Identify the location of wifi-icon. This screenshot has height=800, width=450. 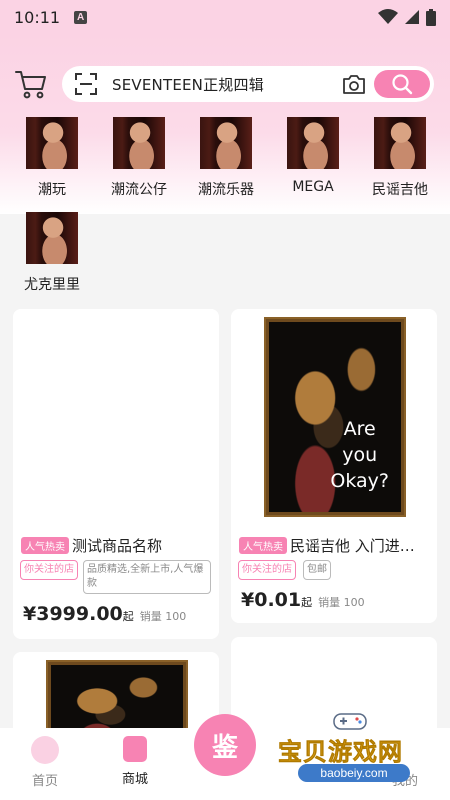
(388, 16).